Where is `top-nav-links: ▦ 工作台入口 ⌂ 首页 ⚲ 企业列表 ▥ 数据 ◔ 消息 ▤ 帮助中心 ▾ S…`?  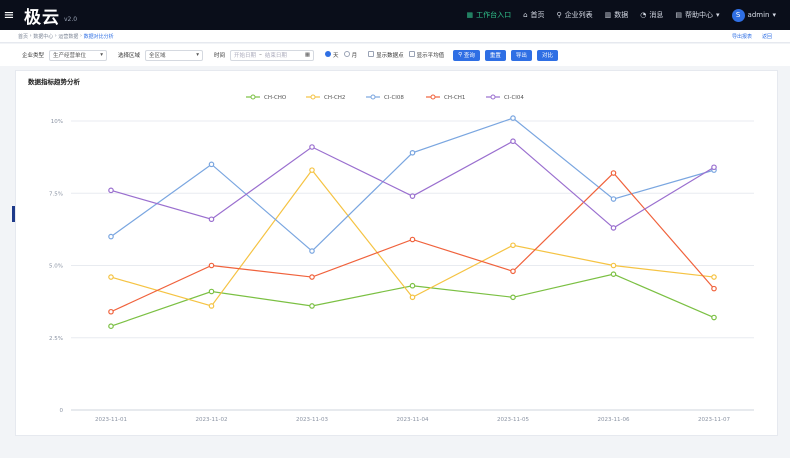
top-nav-links: ▦ 工作台入口 ⌂ 首页 ⚲ 企业列表 ▥ 数据 ◔ 消息 ▤ 帮助中心 ▾ S… is located at coordinates (628, 15).